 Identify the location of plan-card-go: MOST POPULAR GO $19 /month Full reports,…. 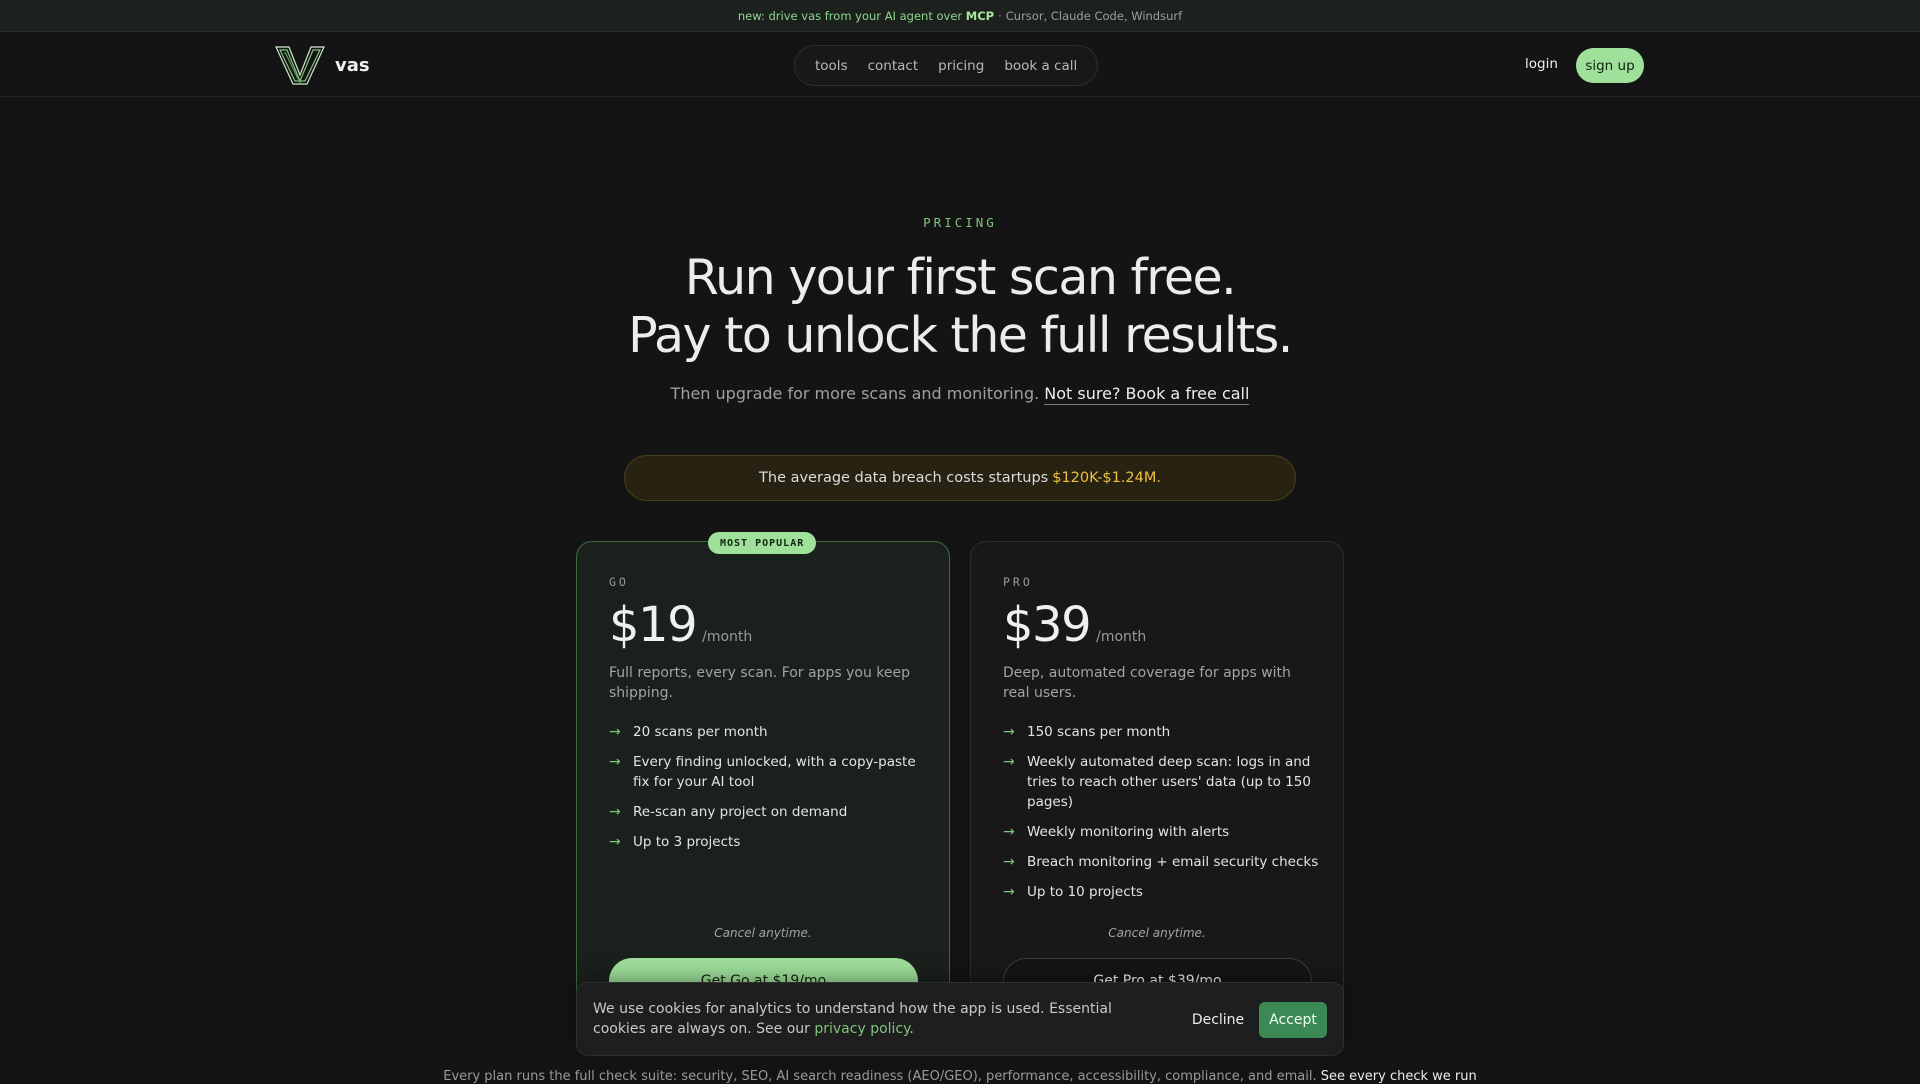
(763, 776).